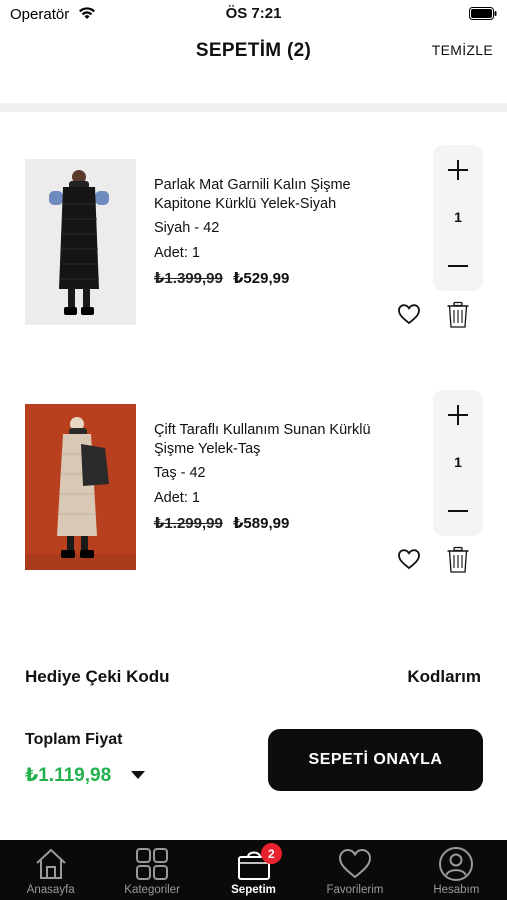 This screenshot has width=507, height=900. Describe the element at coordinates (188, 523) in the screenshot. I see `old-price: ₺1.299,99` at that location.